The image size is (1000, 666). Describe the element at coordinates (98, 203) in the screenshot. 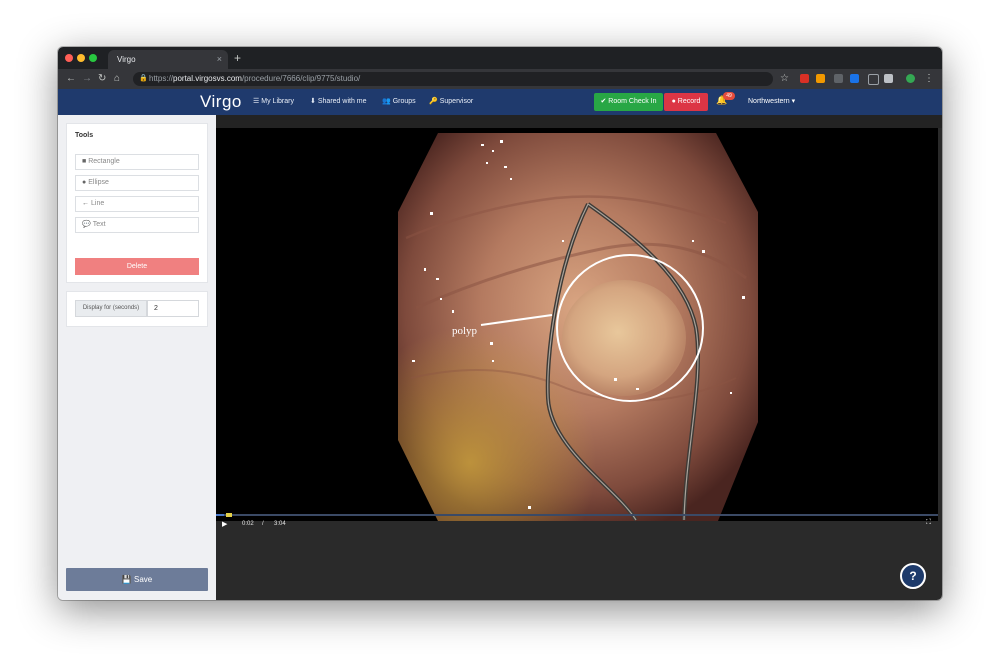

I see `tool-line-label: Line` at that location.